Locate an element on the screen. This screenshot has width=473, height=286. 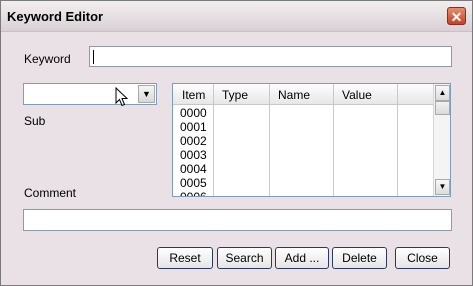
table-row: 0000 is located at coordinates (193, 113).